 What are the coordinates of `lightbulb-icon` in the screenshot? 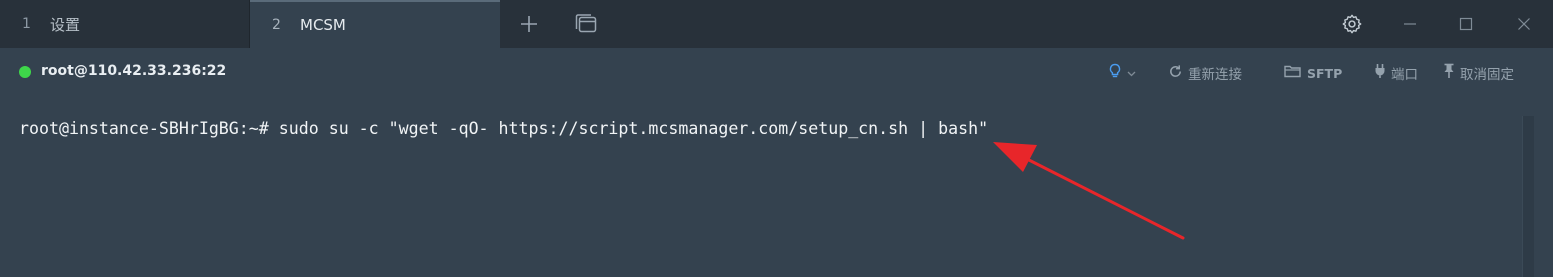 It's located at (1115, 73).